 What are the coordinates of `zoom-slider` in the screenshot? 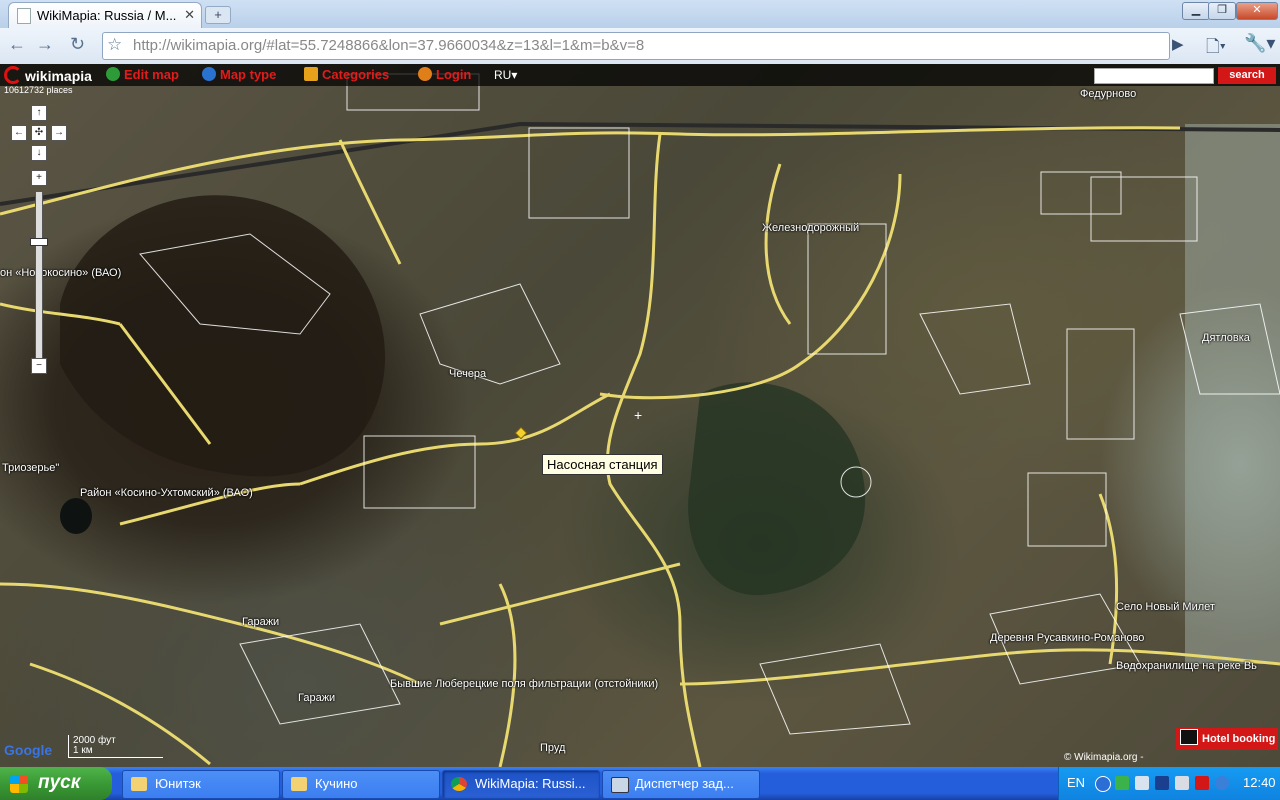 It's located at (39, 275).